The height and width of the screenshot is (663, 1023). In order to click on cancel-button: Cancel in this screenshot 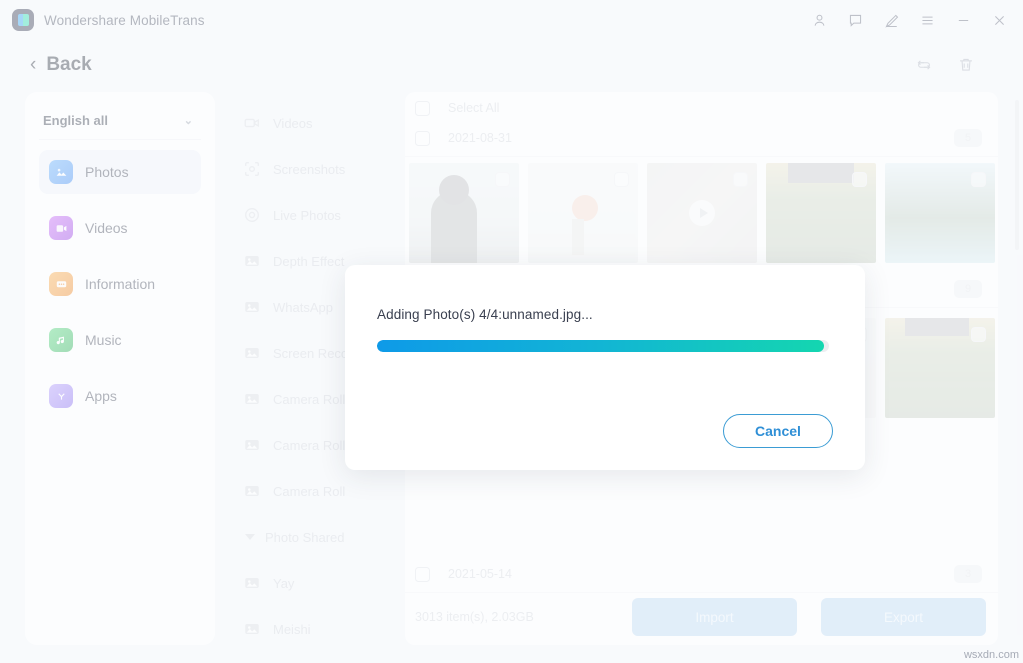, I will do `click(778, 431)`.